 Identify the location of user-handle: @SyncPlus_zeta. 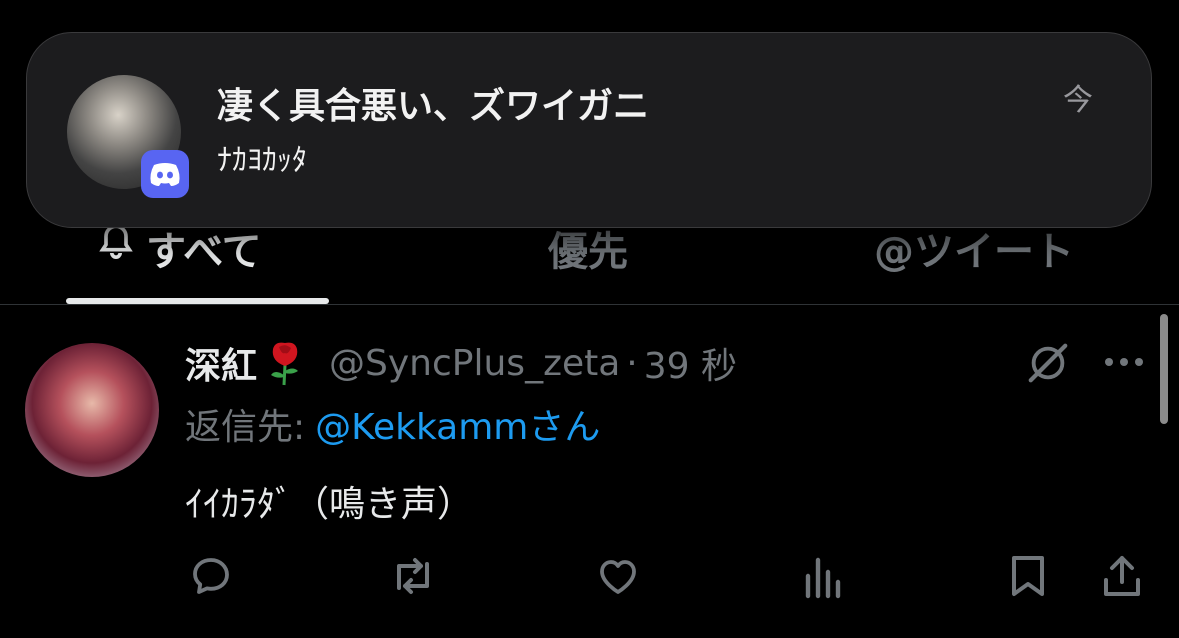
(474, 363).